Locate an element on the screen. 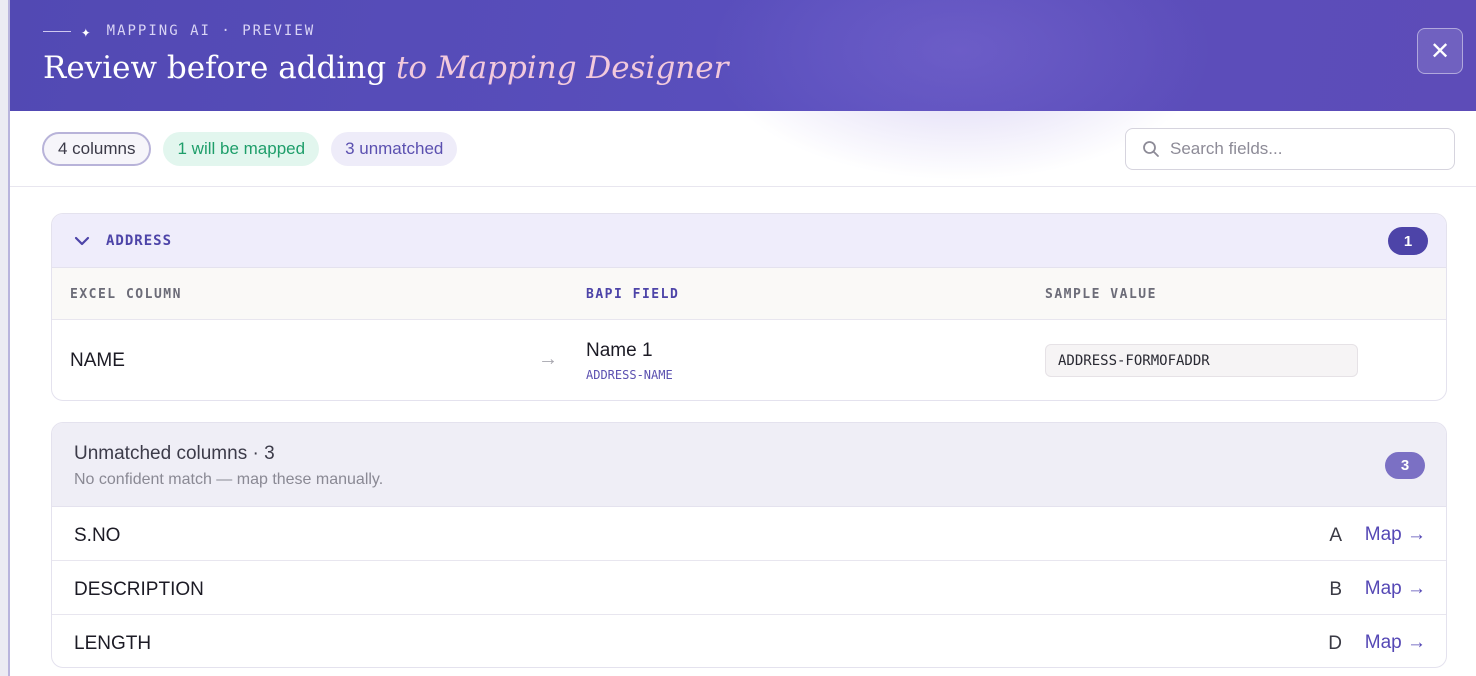  close-icon: ✕ is located at coordinates (1440, 51).